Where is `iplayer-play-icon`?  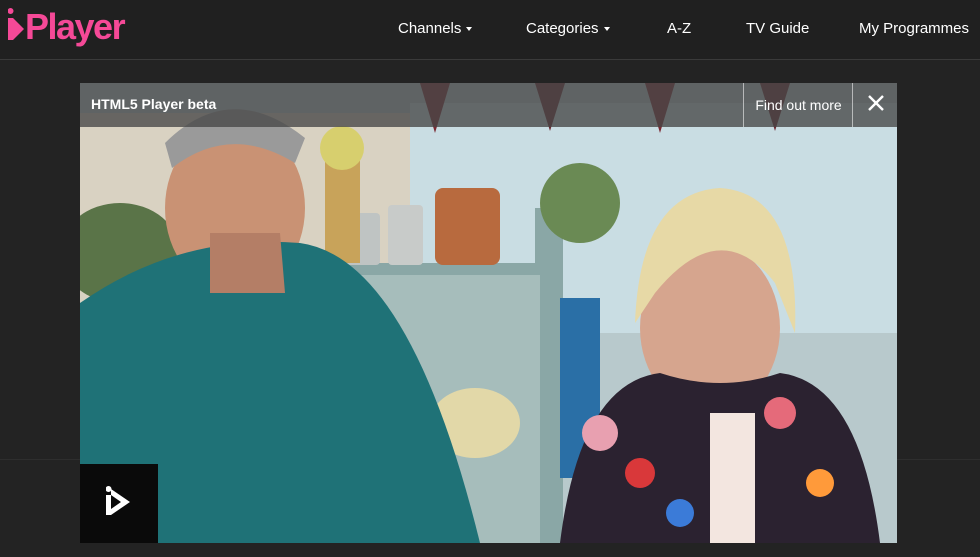
iplayer-play-icon is located at coordinates (118, 503).